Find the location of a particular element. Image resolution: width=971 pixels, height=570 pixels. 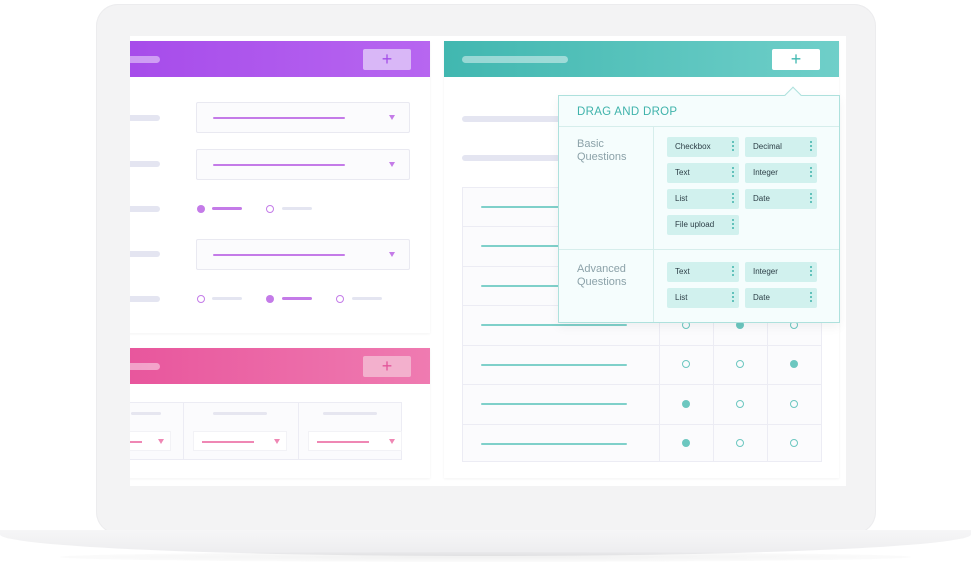

chip-label: Date is located at coordinates (761, 198).